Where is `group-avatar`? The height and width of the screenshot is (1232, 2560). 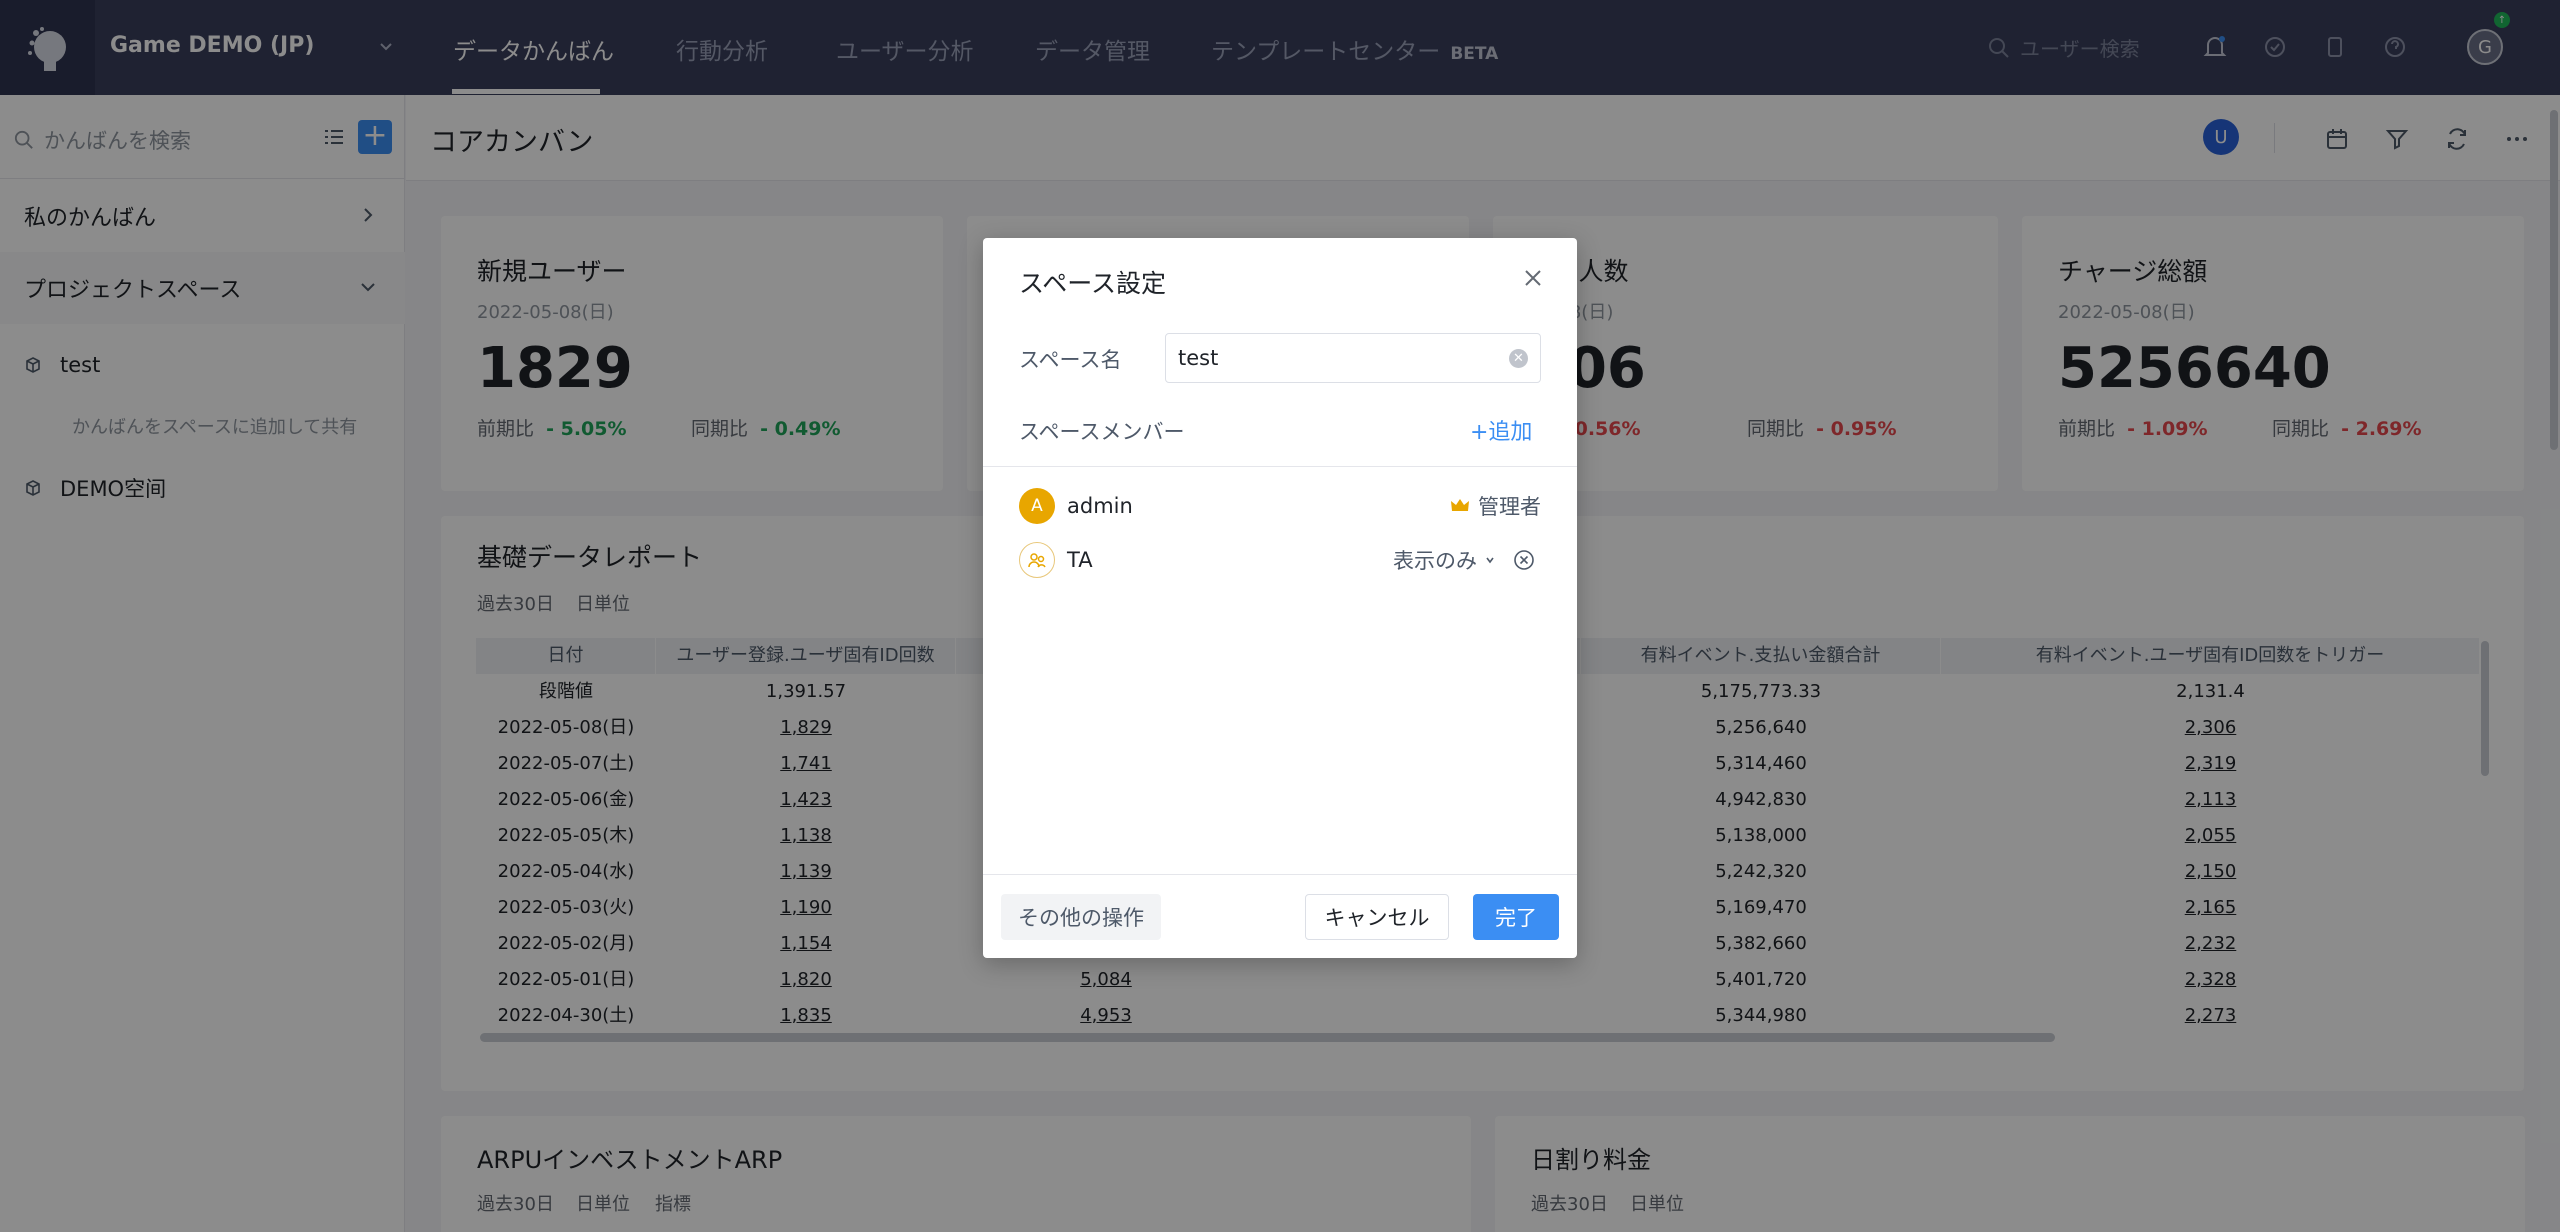
group-avatar is located at coordinates (1037, 560).